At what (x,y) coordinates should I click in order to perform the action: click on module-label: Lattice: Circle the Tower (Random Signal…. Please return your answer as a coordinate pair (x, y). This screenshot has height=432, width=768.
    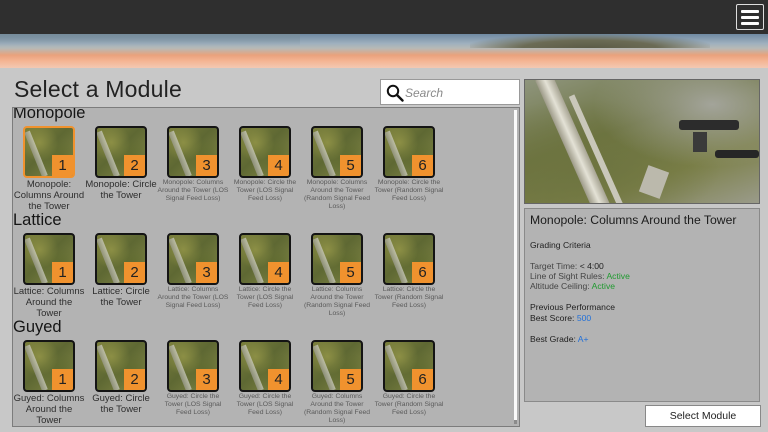
    Looking at the image, I should click on (409, 297).